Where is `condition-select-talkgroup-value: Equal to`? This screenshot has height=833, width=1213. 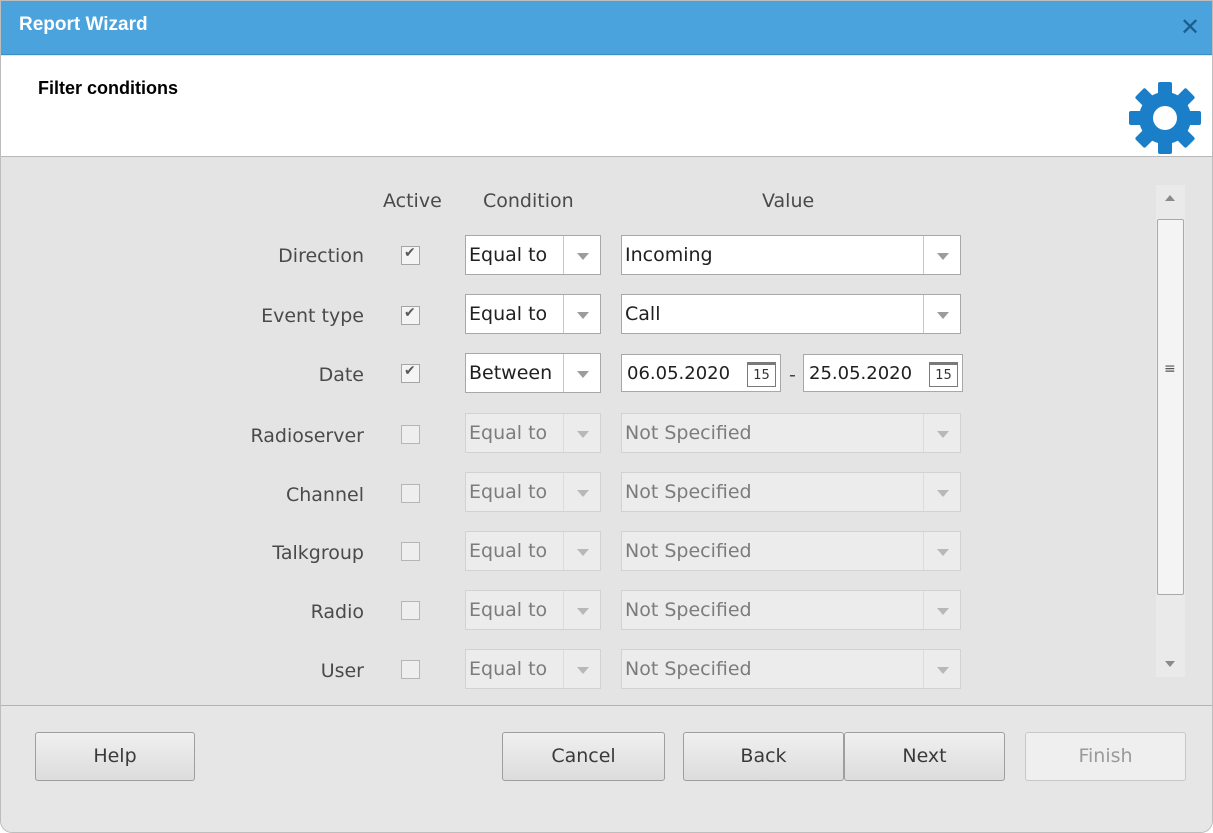 condition-select-talkgroup-value: Equal to is located at coordinates (508, 551).